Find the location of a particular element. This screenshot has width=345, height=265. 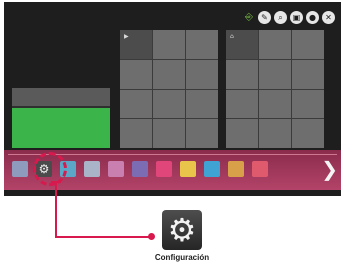

content-card-a: ▶ is located at coordinates (169, 89).